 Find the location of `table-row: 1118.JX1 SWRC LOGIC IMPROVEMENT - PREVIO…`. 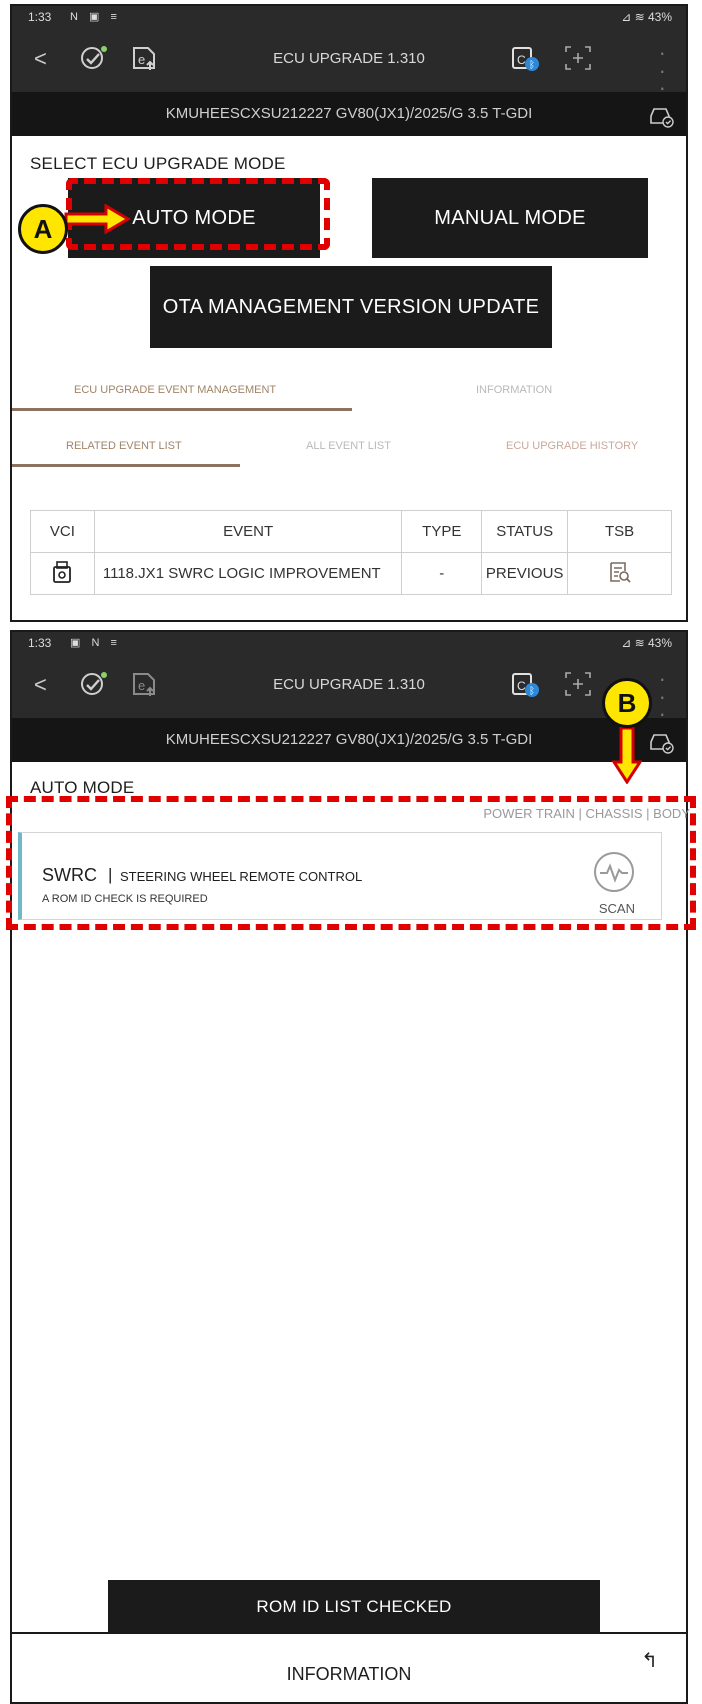

table-row: 1118.JX1 SWRC LOGIC IMPROVEMENT - PREVIO… is located at coordinates (351, 573).